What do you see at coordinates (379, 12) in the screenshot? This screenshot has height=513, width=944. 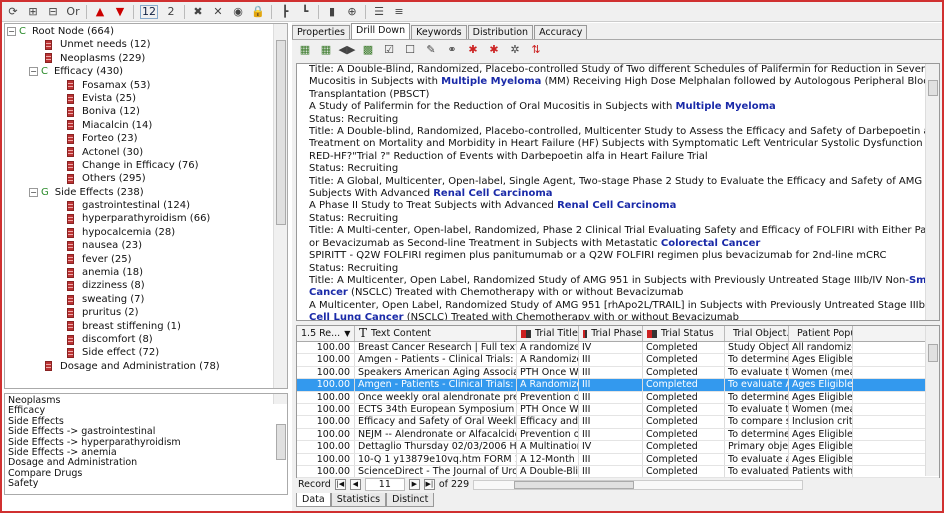 I see `tree-layout-icon: ☰` at bounding box center [379, 12].